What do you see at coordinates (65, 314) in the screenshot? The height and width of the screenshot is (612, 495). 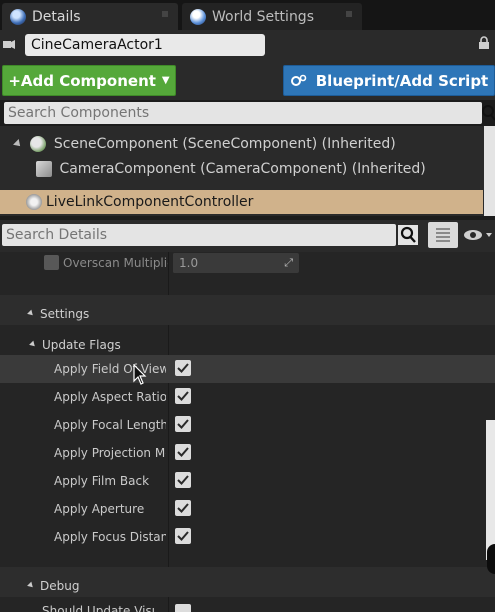 I see `settings-label: Settings` at bounding box center [65, 314].